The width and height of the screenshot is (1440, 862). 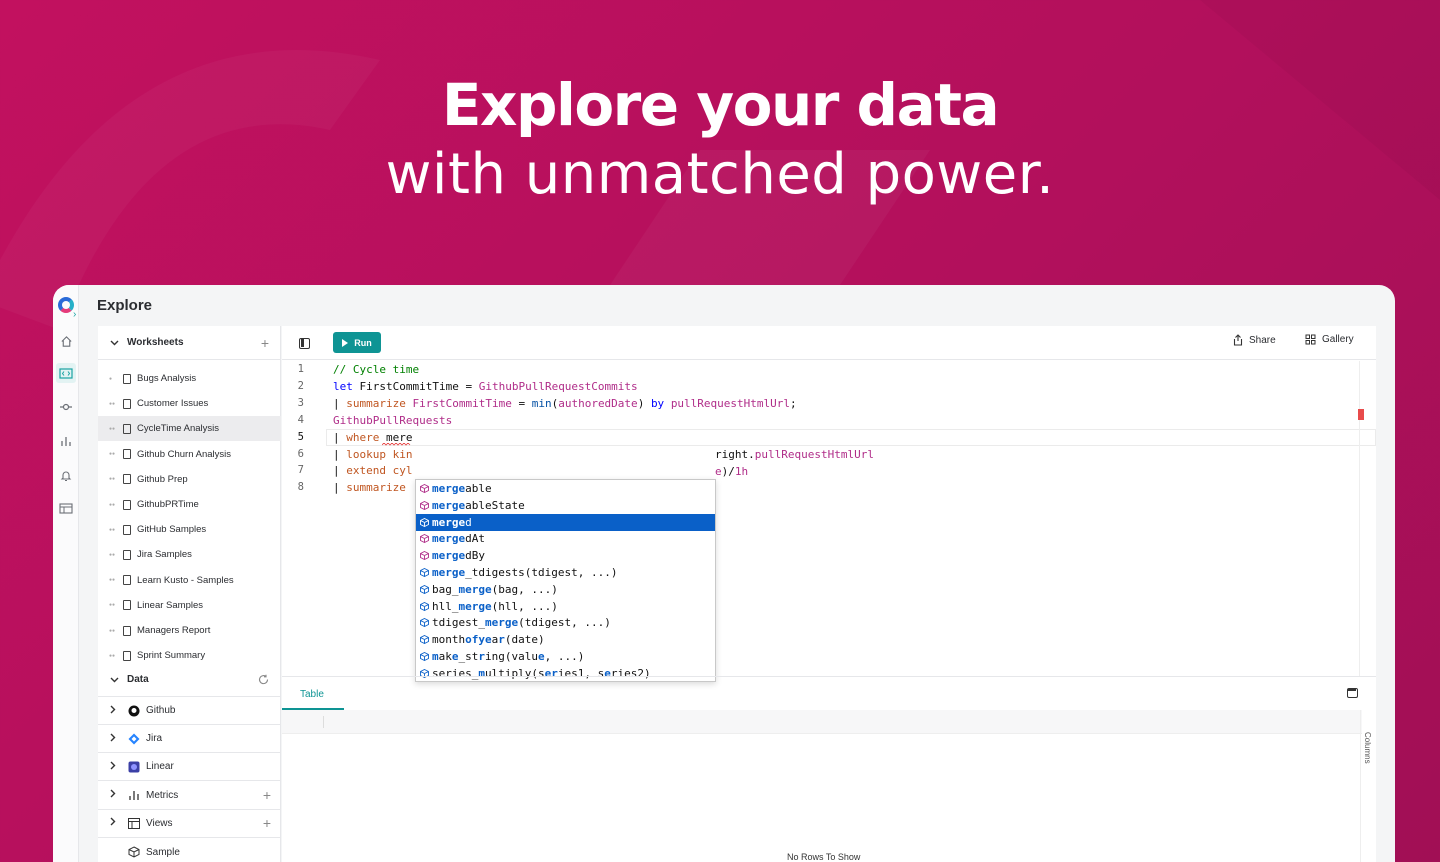 I want to click on worksheet-item: ●● Managers Report, so click(x=189, y=630).